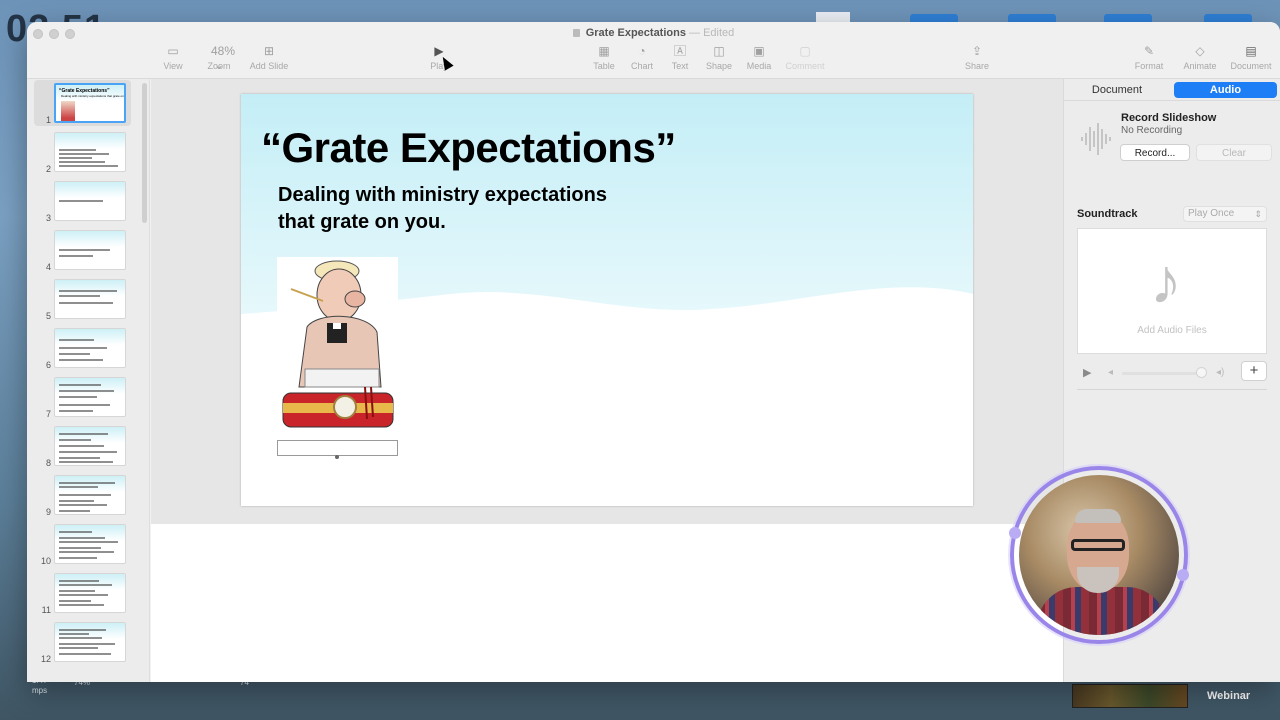  What do you see at coordinates (1183, 575) in the screenshot?
I see `ring-dot` at bounding box center [1183, 575].